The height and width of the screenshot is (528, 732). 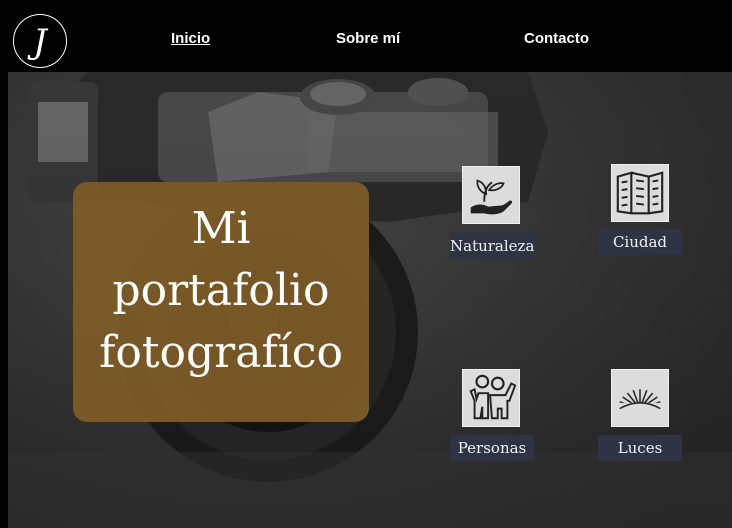 I want to click on logo: J, so click(x=40, y=41).